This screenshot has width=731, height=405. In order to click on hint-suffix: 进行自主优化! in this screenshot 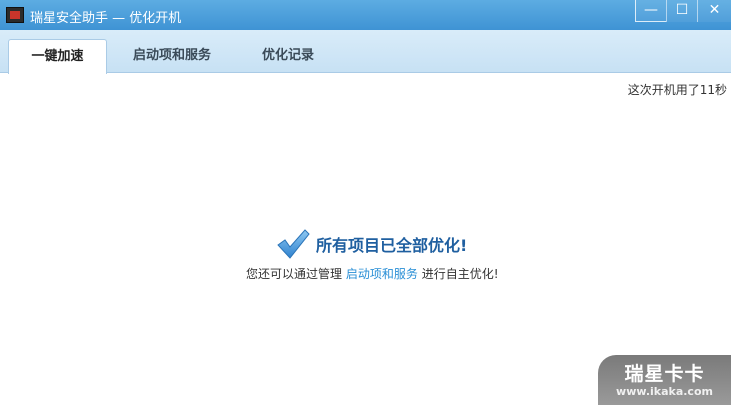, I will do `click(460, 274)`.